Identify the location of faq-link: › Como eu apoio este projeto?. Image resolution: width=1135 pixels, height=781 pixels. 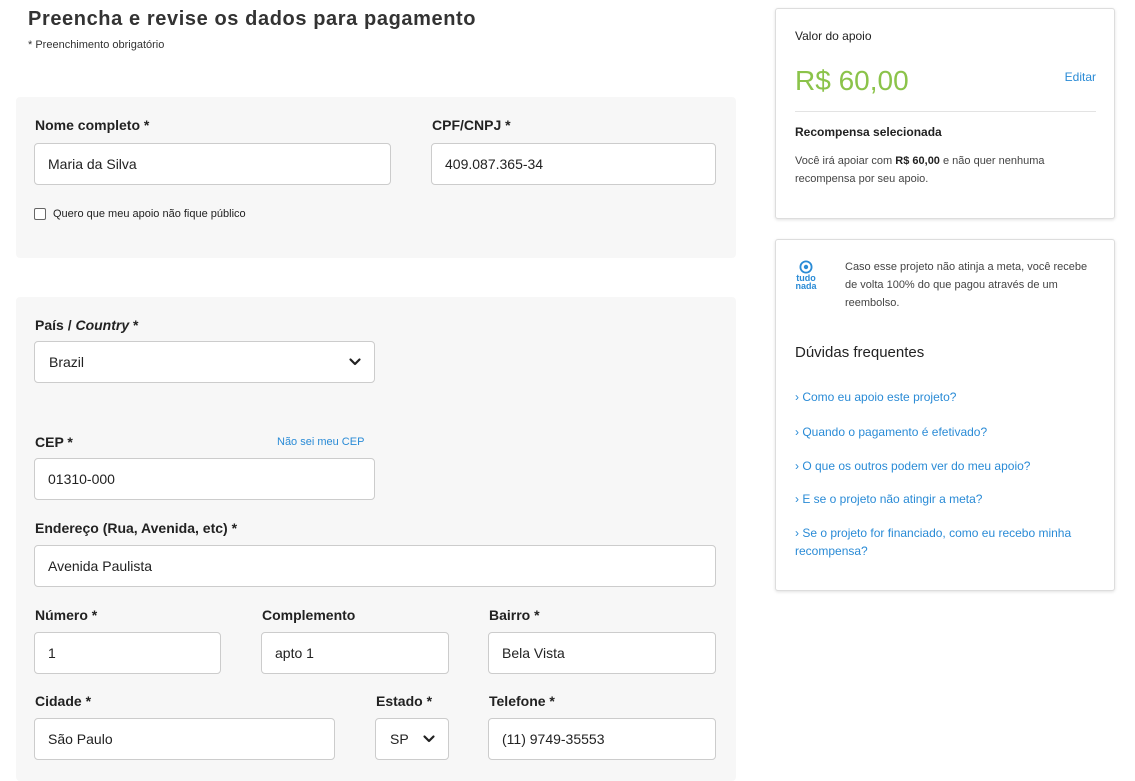
(945, 397).